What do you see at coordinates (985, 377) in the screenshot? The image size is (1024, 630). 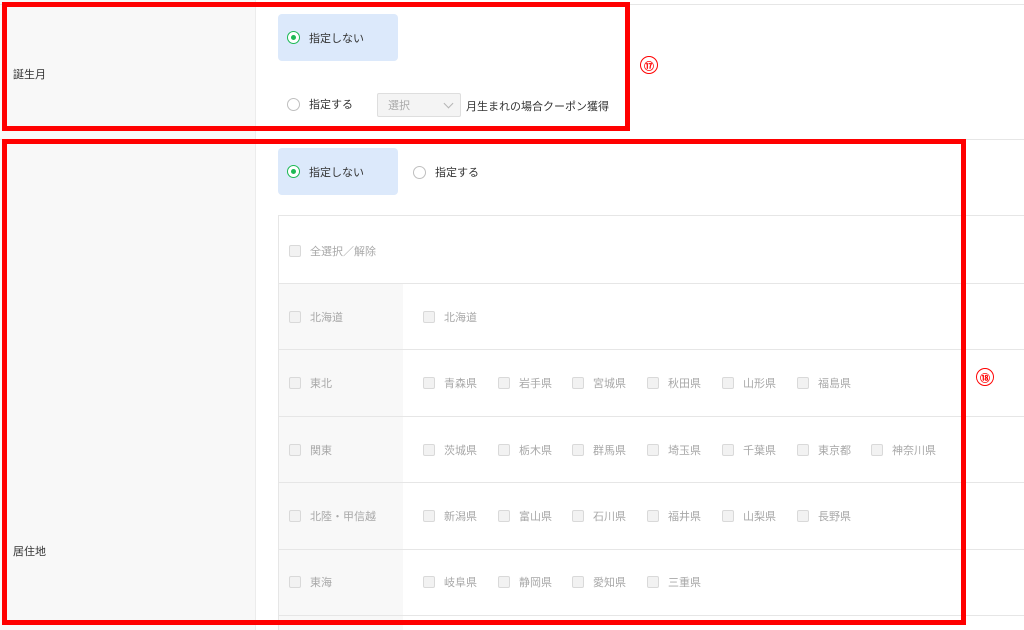 I see `annotation-badge-18: ⑱` at bounding box center [985, 377].